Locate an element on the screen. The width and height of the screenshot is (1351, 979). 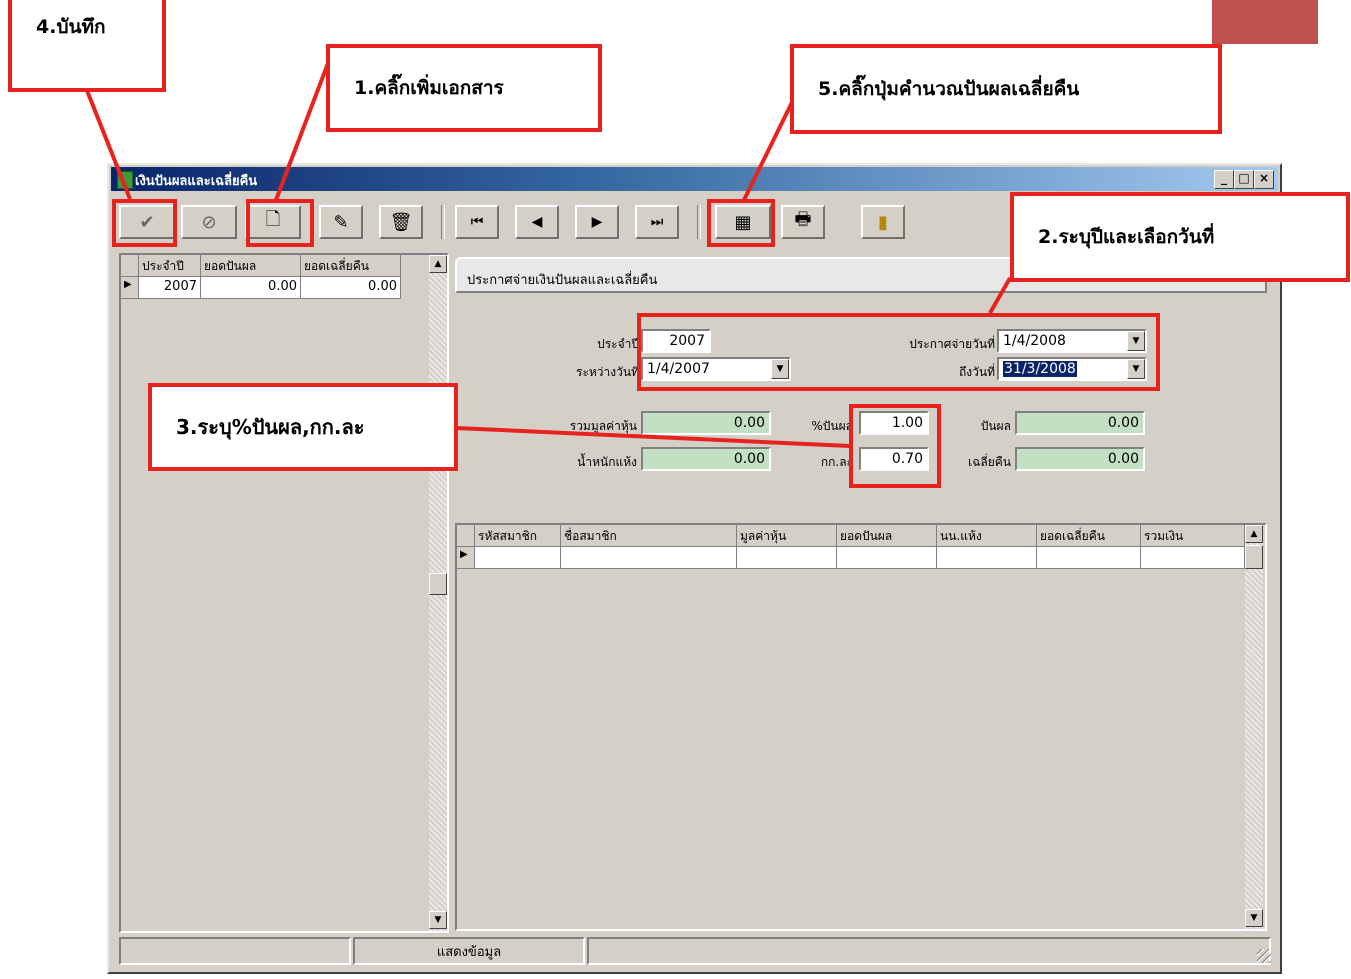
exit-icon: ▮ is located at coordinates (883, 222).